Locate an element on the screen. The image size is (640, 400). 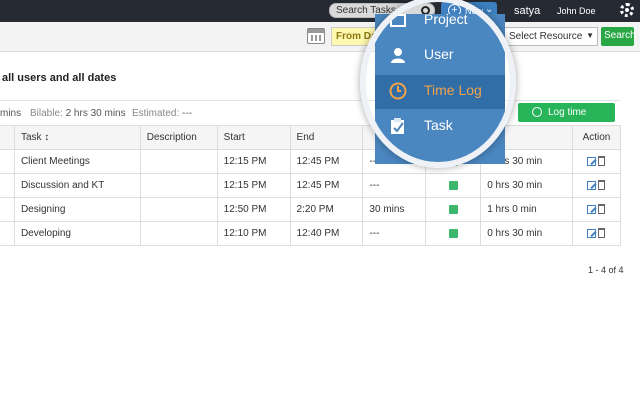
col-end: End is located at coordinates (326, 137).